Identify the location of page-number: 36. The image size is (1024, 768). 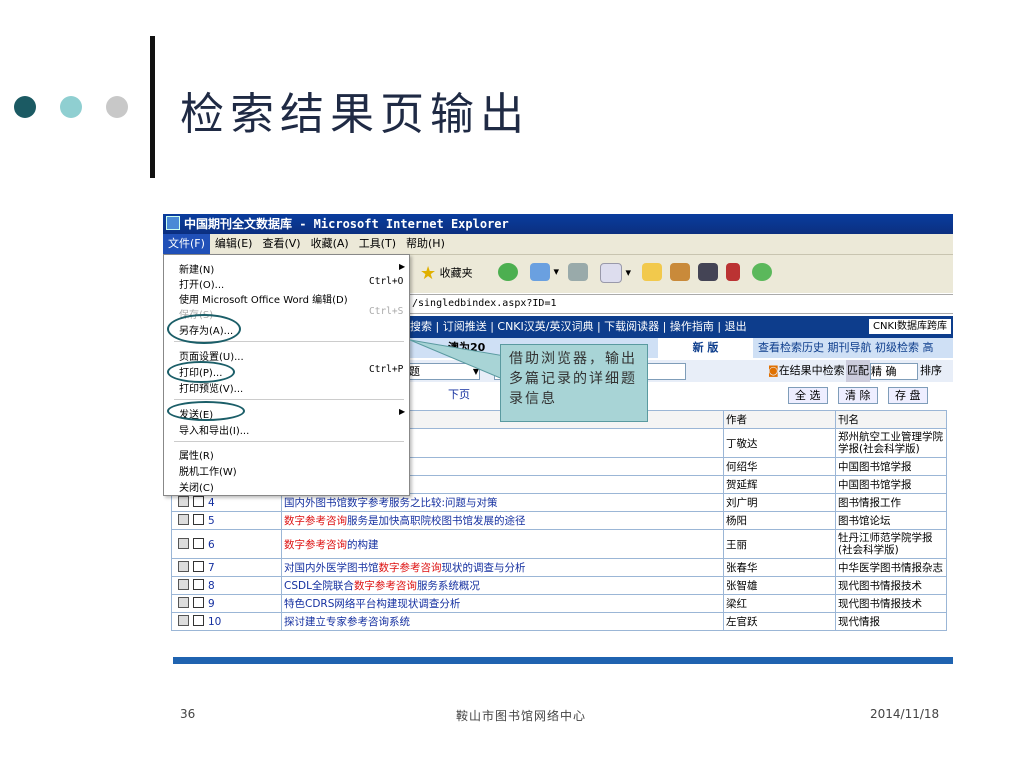
(188, 714).